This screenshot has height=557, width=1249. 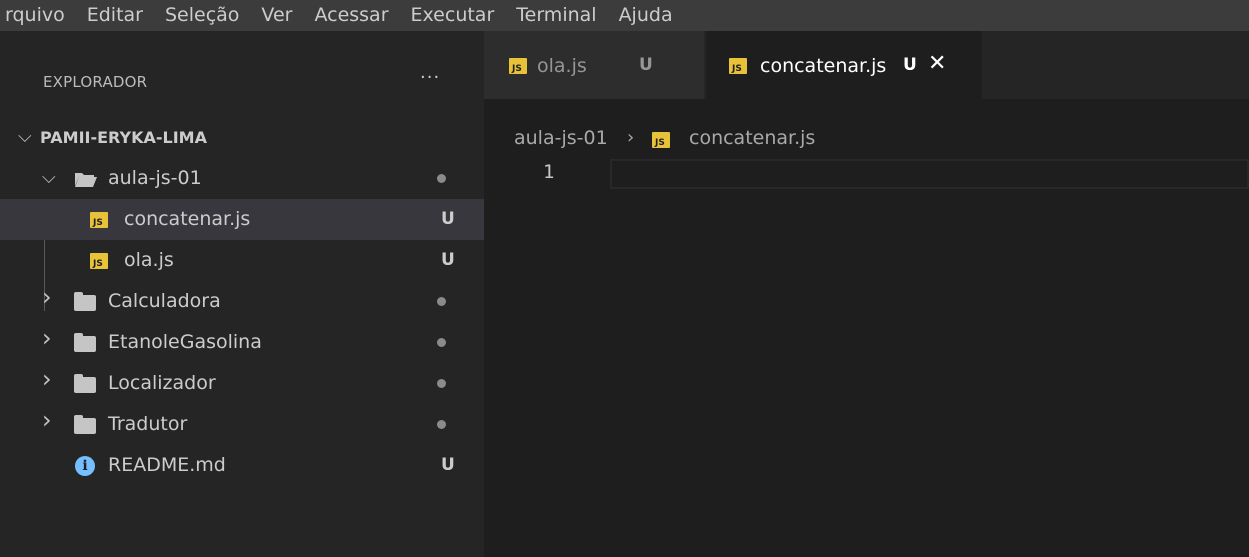 I want to click on tree-item-concatenar-js: JS concatenar.js U, so click(x=242, y=219).